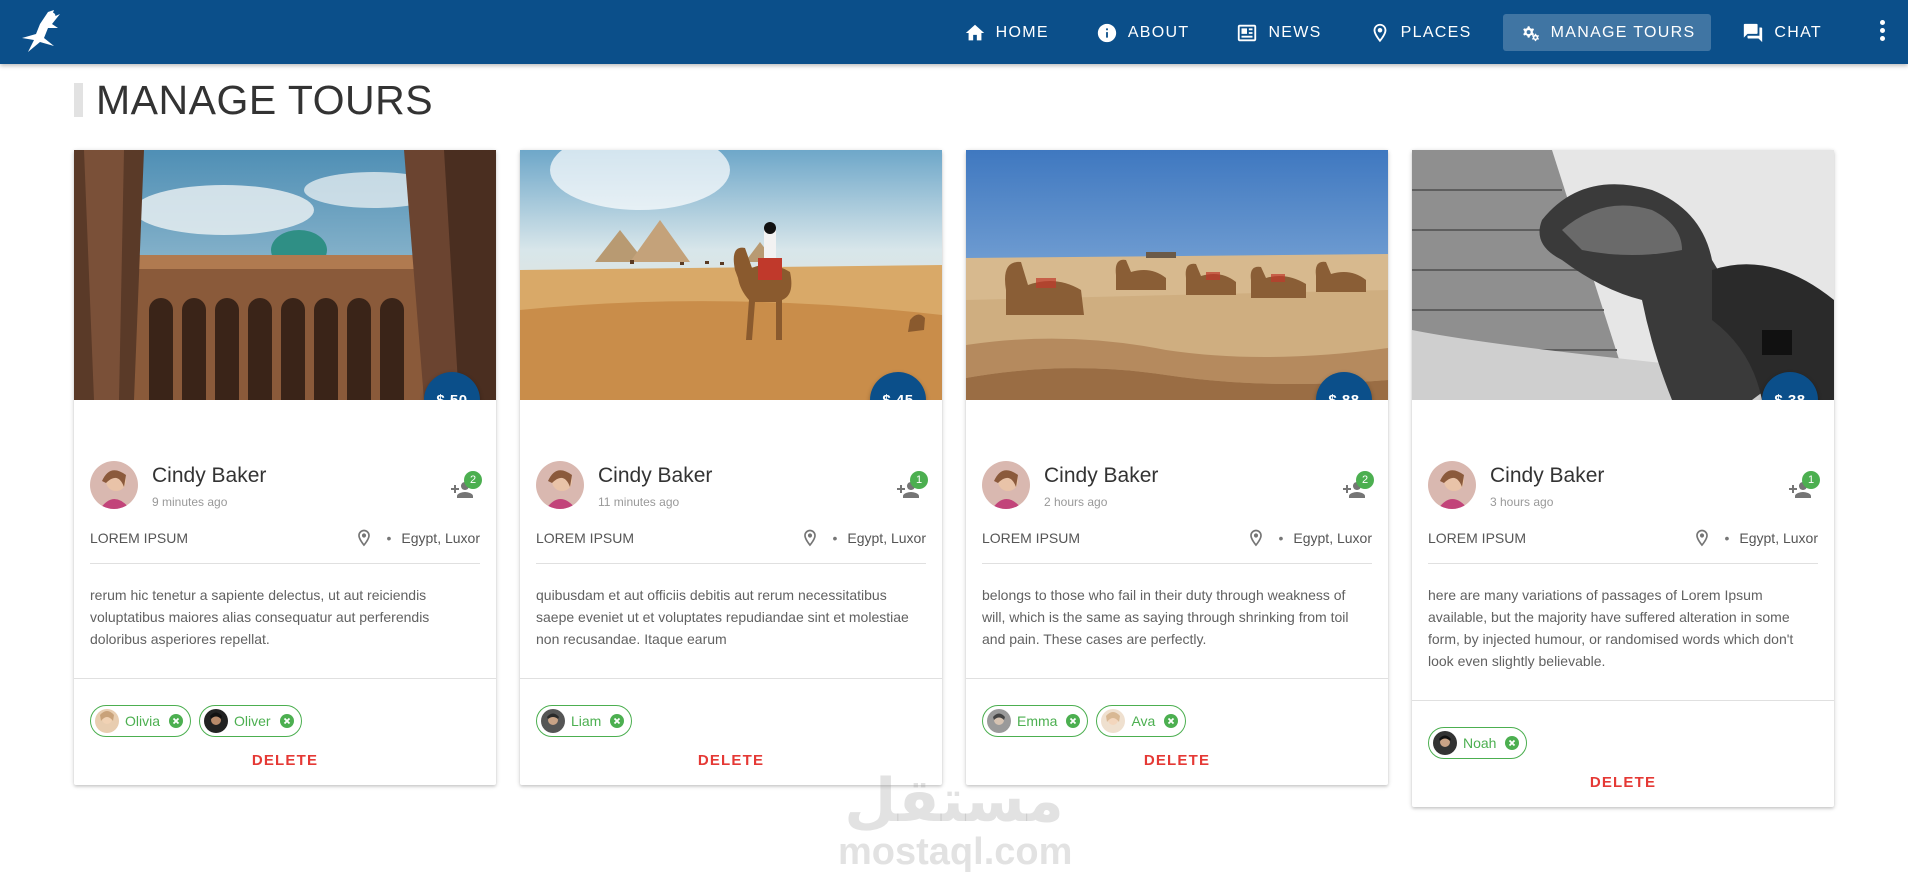 Image resolution: width=1908 pixels, height=896 pixels. Describe the element at coordinates (1607, 32) in the screenshot. I see `nav-manage-tours: MANAGE TOURS` at that location.